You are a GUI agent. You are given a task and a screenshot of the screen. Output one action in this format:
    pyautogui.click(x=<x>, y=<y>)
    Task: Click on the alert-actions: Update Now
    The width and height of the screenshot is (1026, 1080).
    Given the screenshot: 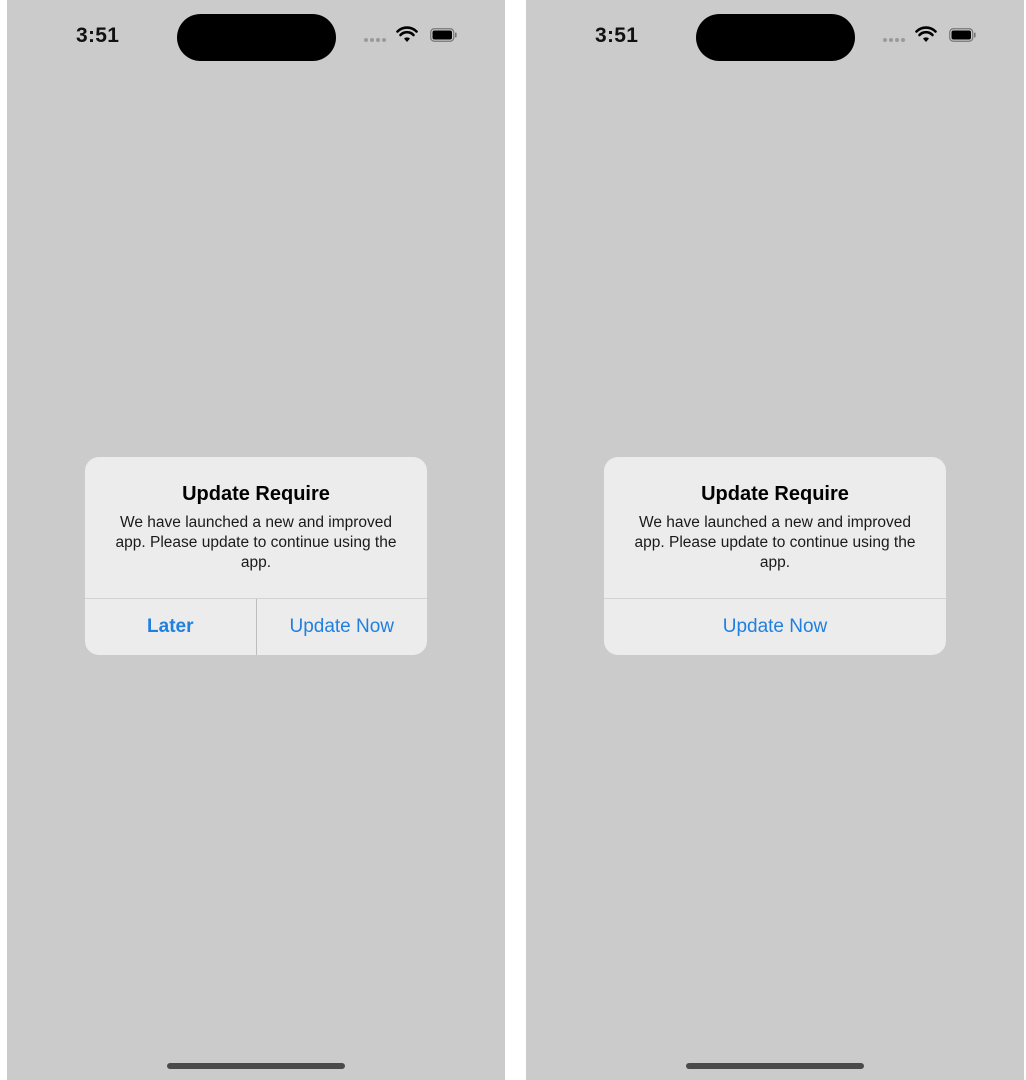 What is the action you would take?
    pyautogui.click(x=775, y=627)
    